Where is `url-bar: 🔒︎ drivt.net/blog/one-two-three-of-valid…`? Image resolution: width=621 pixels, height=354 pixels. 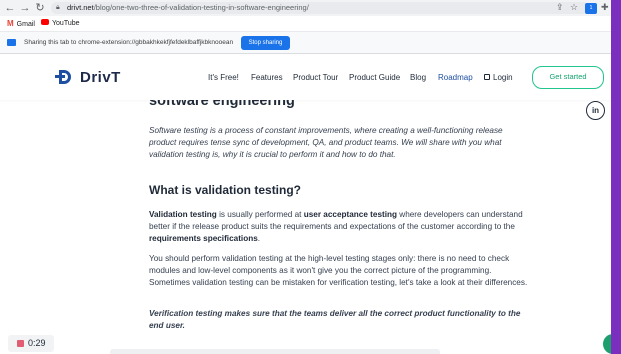
url-bar: 🔒︎ drivt.net/blog/one-two-three-of-valid… is located at coordinates (320, 8).